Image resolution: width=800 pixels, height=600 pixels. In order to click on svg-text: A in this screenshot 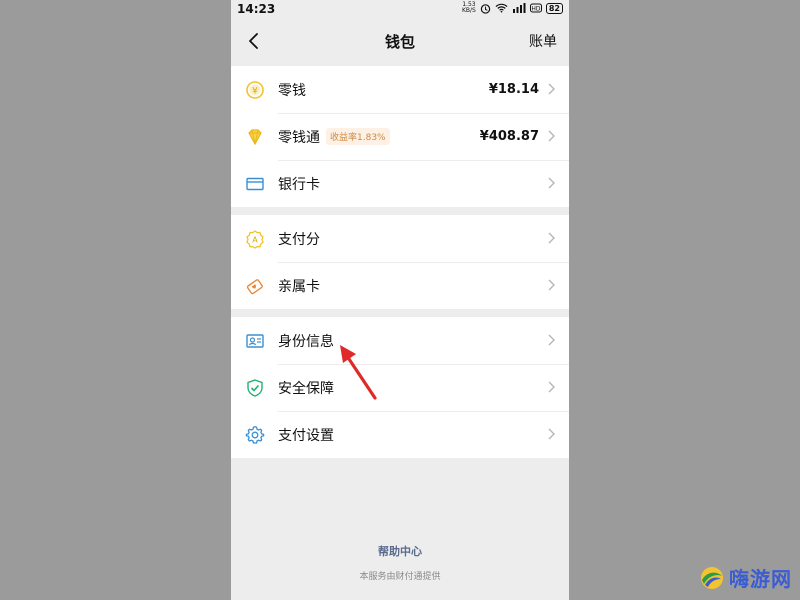, I will do `click(255, 239)`.